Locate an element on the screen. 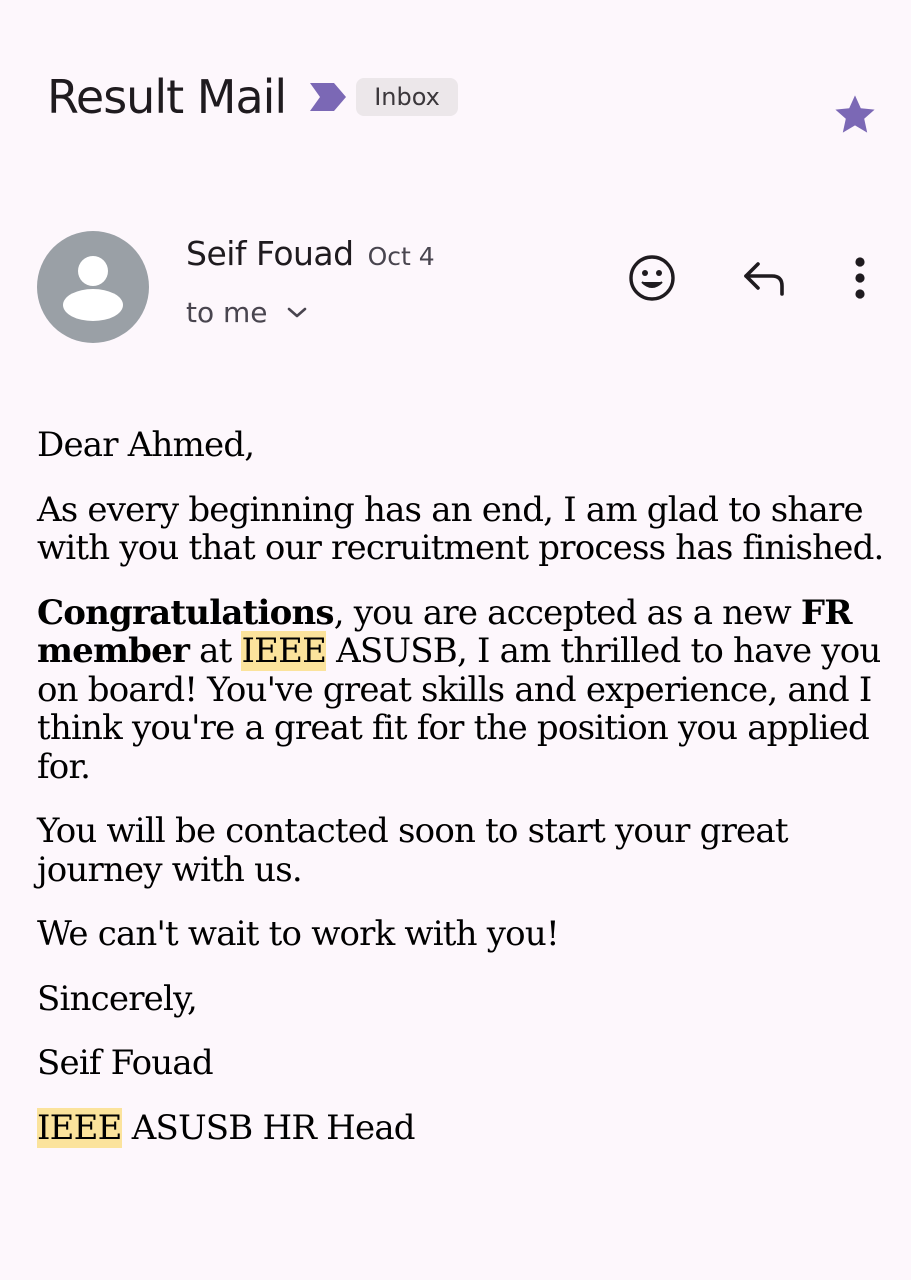 This screenshot has width=911, height=1280. acceptance-text-2: at is located at coordinates (215, 651).